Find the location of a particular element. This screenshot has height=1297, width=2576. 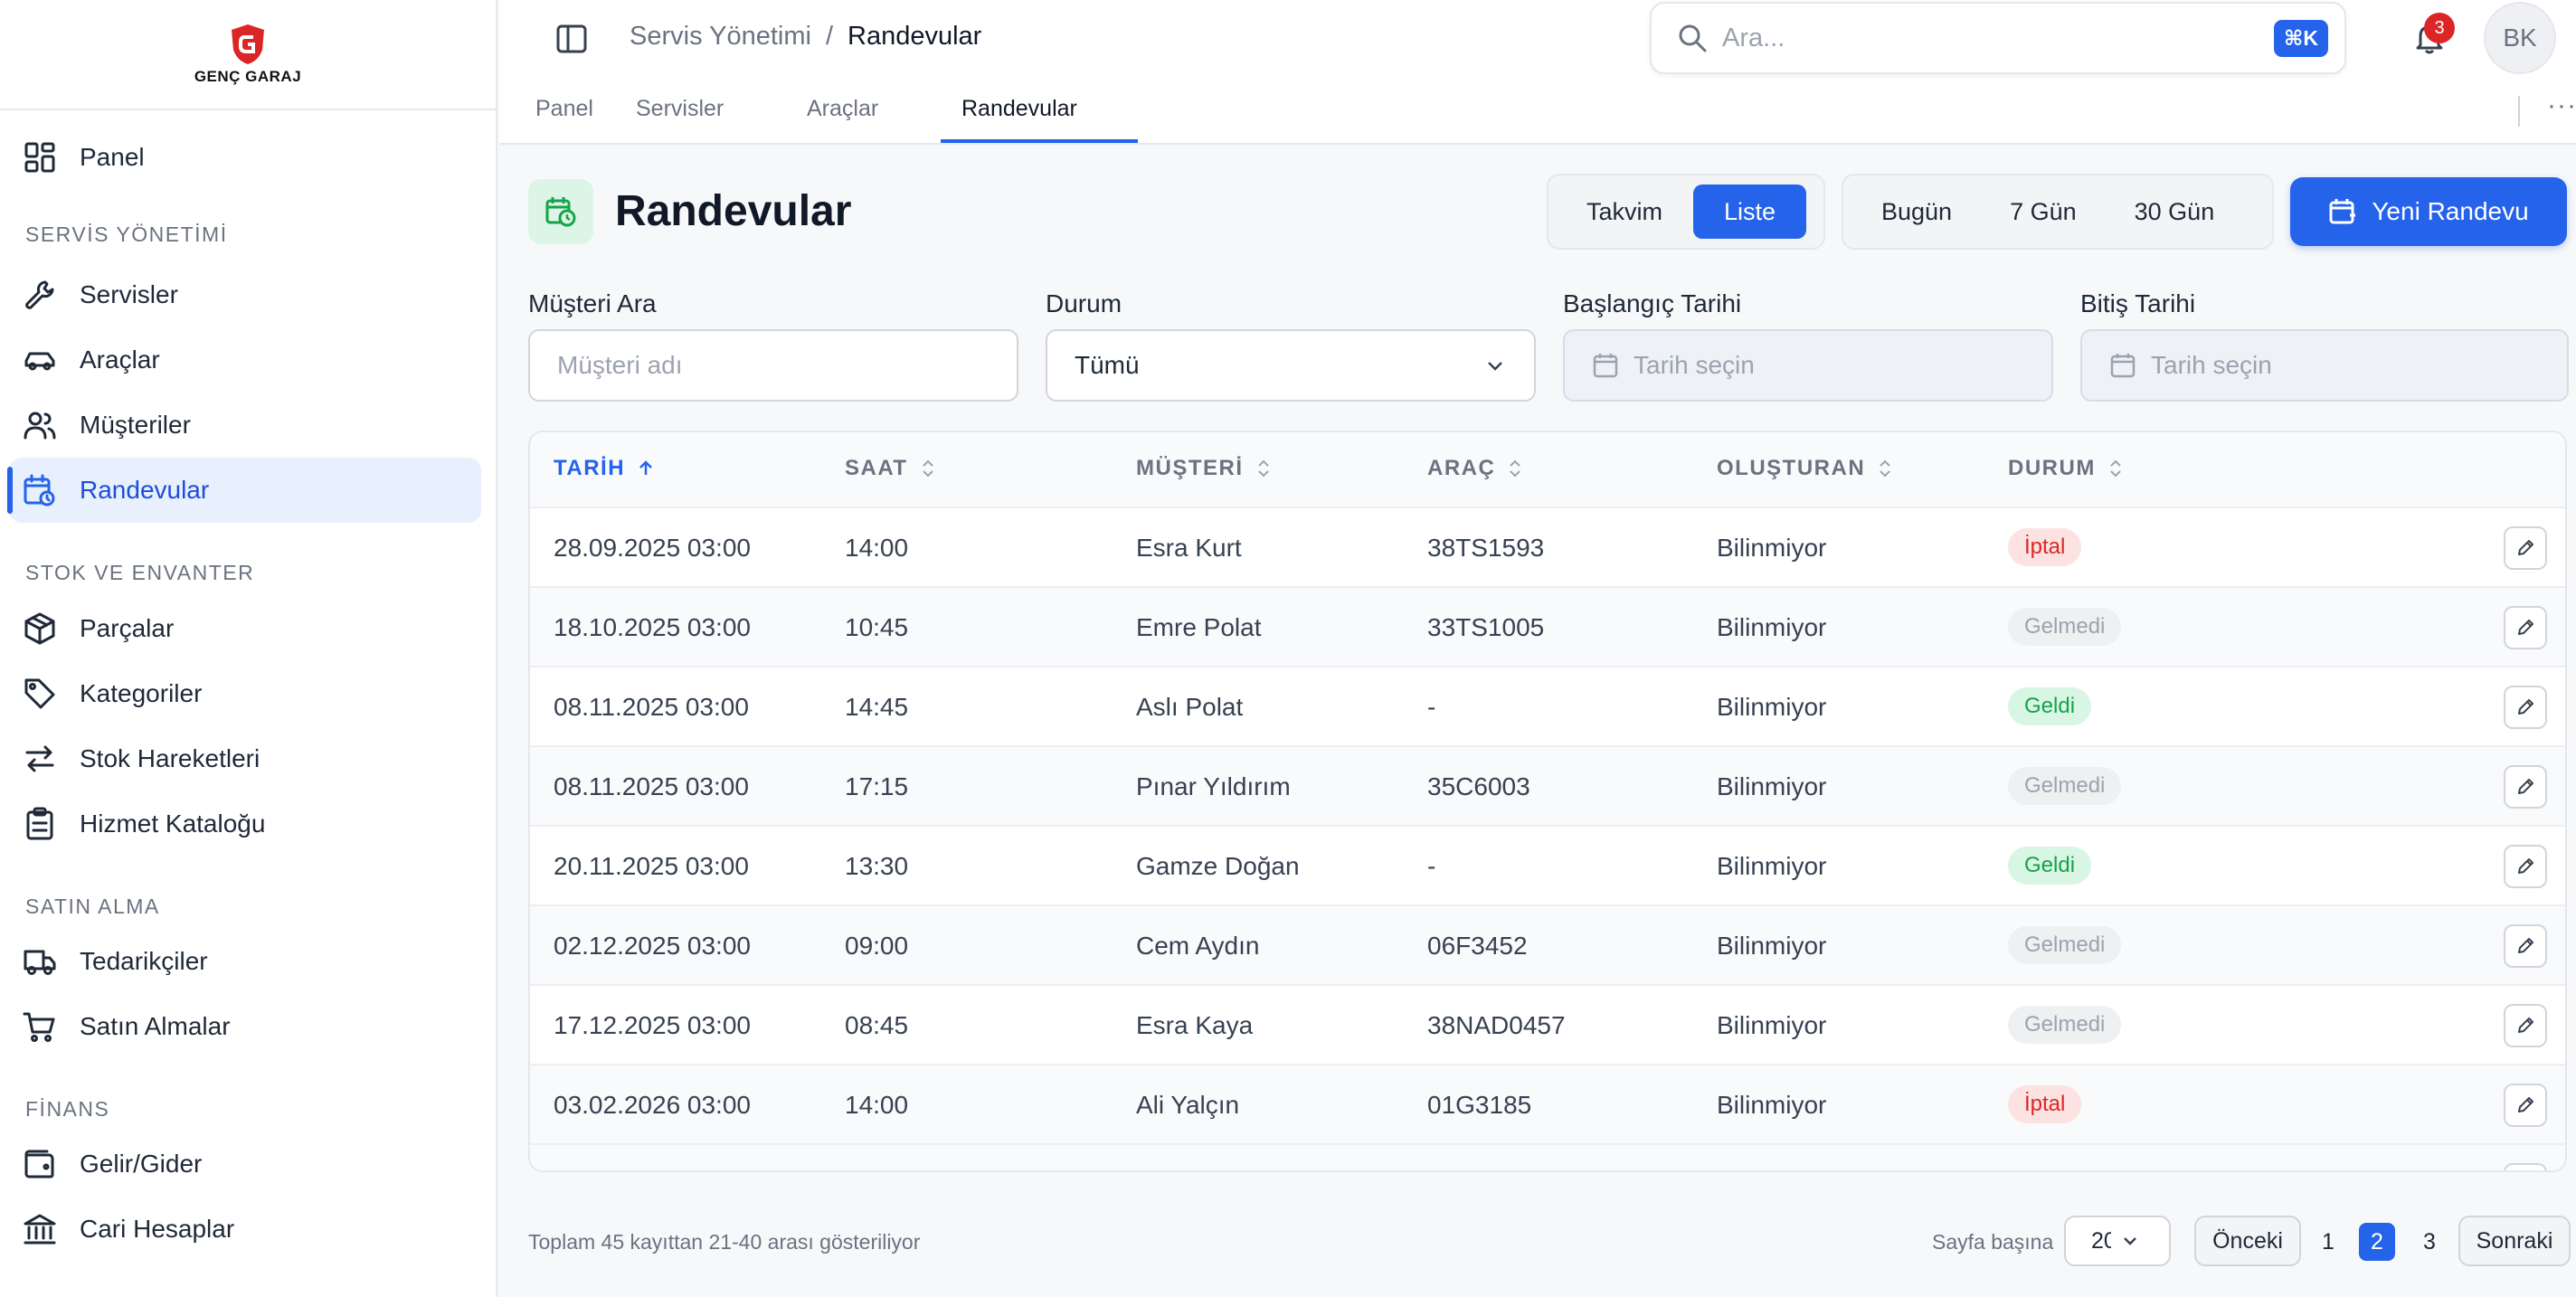

sidebar-item-stok-hareketleri: Stok Hareketleri is located at coordinates (245, 758).